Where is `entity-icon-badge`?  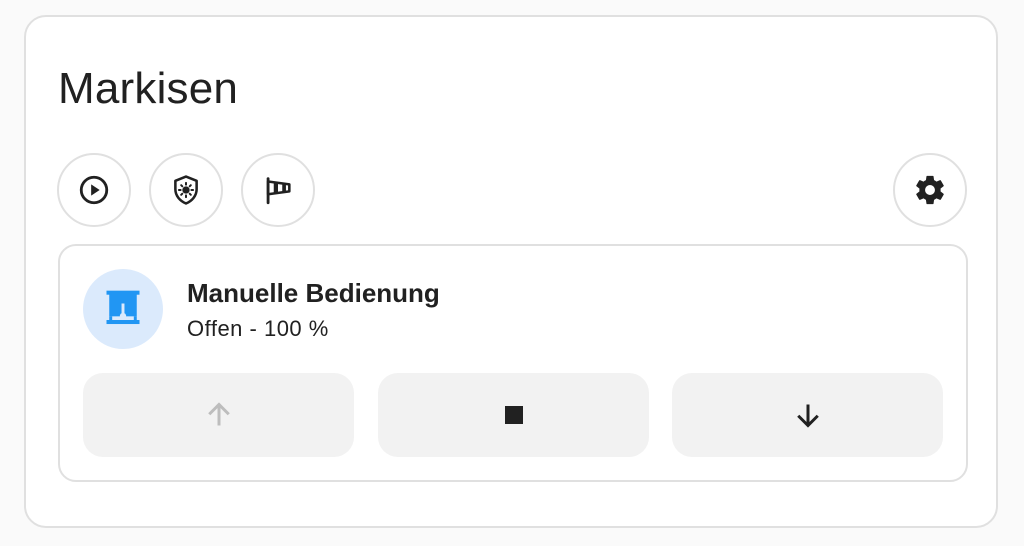
entity-icon-badge is located at coordinates (123, 309).